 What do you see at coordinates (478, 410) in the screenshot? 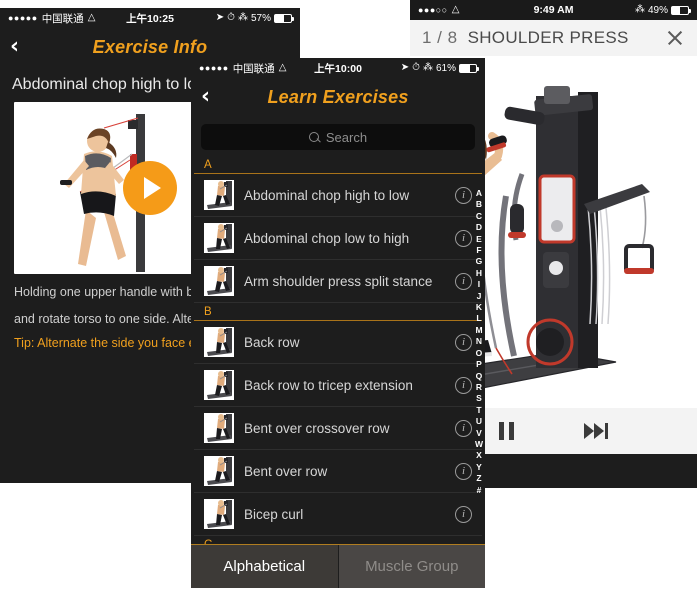
I see `alpha-index-T: T` at bounding box center [478, 410].